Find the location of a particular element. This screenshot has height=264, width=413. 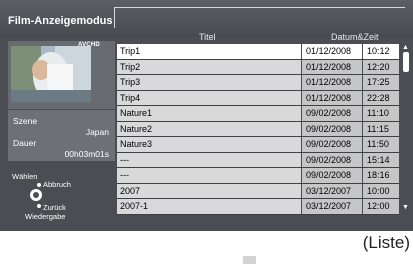

avchd-badge: AVCHD is located at coordinates (89, 45).